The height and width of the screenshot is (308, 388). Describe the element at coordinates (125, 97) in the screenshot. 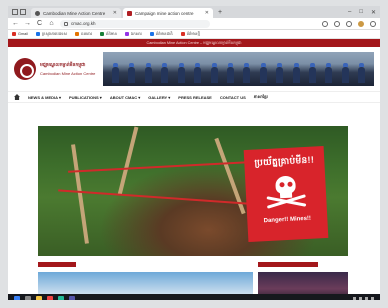

I see `nav-about: ABOUT CMAC ▾` at that location.